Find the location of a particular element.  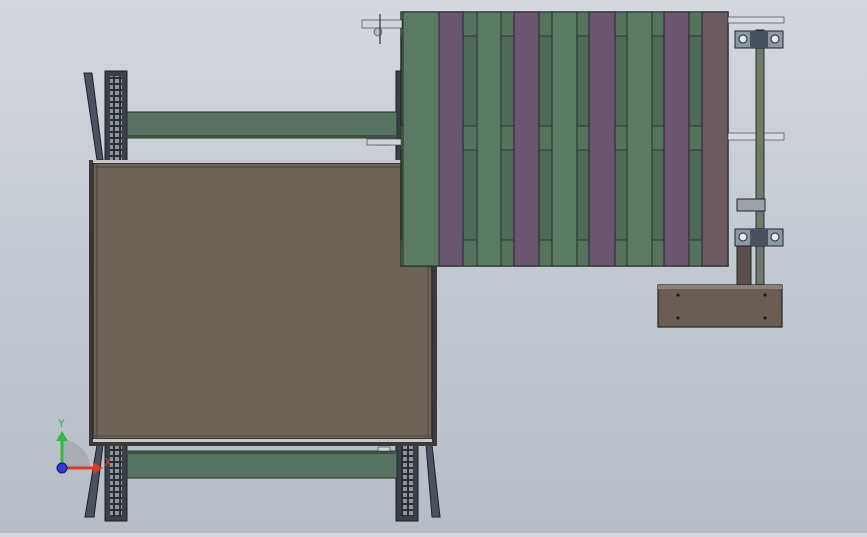

y-axis-label: Y is located at coordinates (61, 423).